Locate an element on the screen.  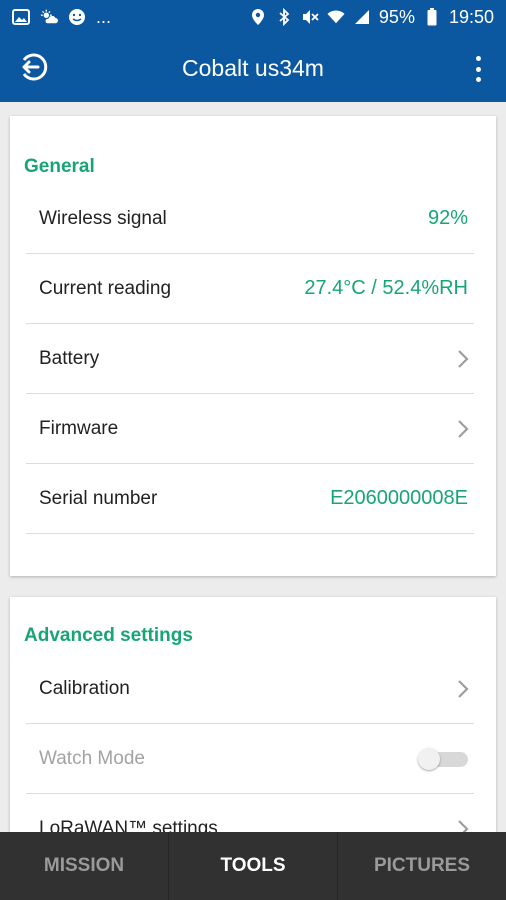
battery-percent: 95% is located at coordinates (396, 16).